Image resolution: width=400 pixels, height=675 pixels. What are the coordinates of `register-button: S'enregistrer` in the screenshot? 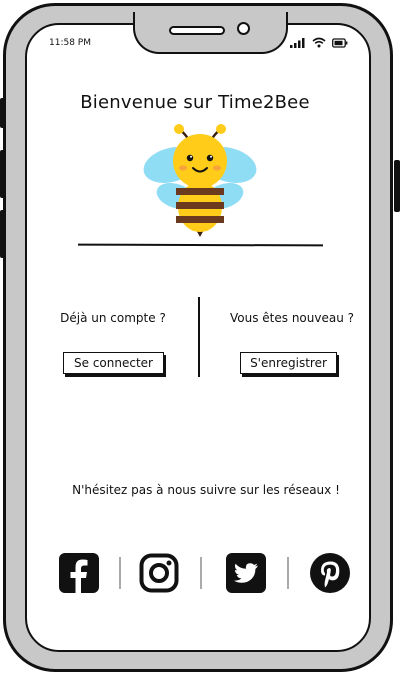 It's located at (288, 363).